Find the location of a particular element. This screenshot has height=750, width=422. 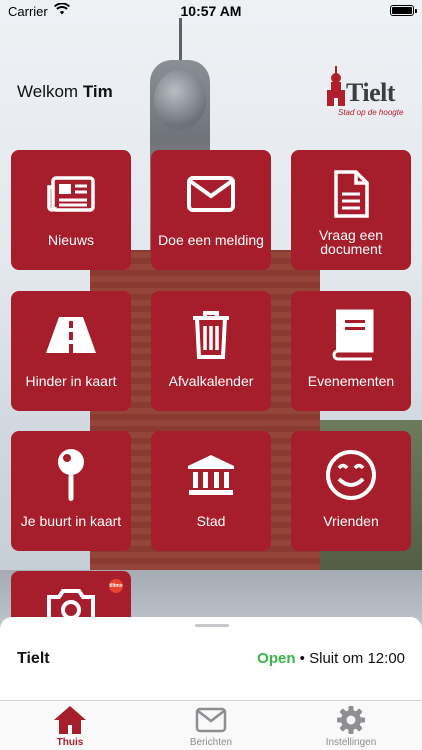

envelope-icon is located at coordinates (211, 194).